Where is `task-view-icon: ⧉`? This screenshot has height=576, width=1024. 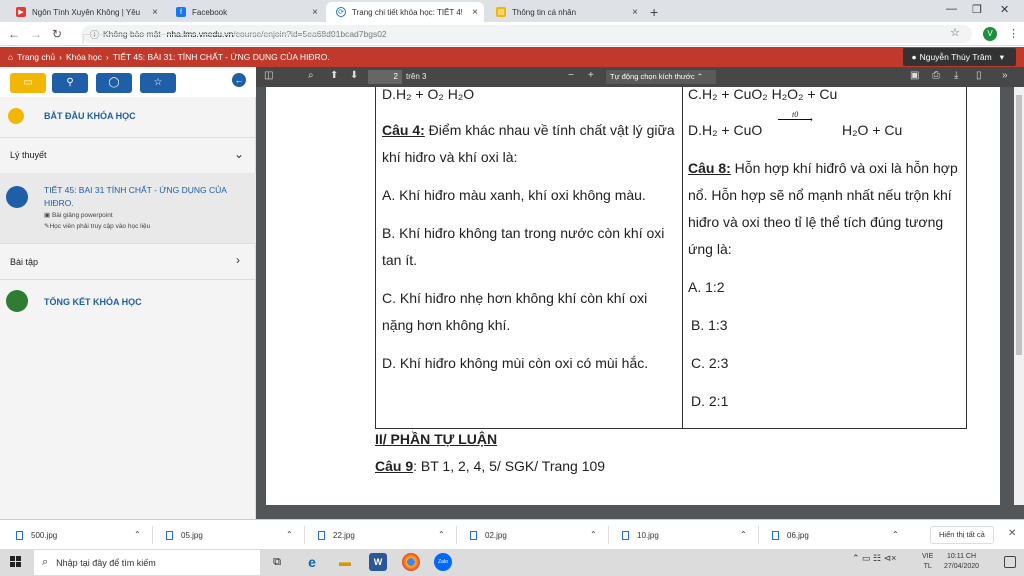 task-view-icon: ⧉ is located at coordinates (277, 562).